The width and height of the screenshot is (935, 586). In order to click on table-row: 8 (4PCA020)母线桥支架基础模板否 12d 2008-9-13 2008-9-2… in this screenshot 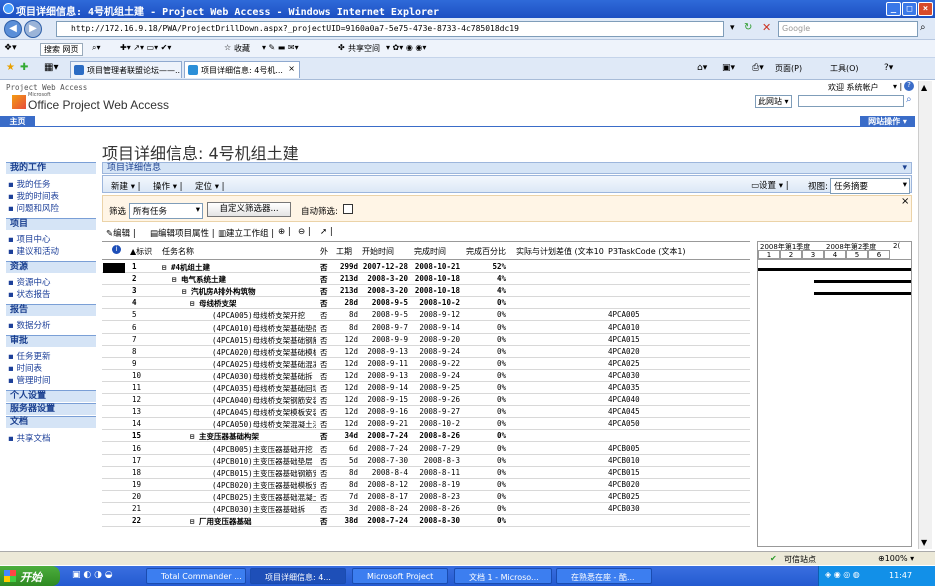, I will do `click(426, 352)`.